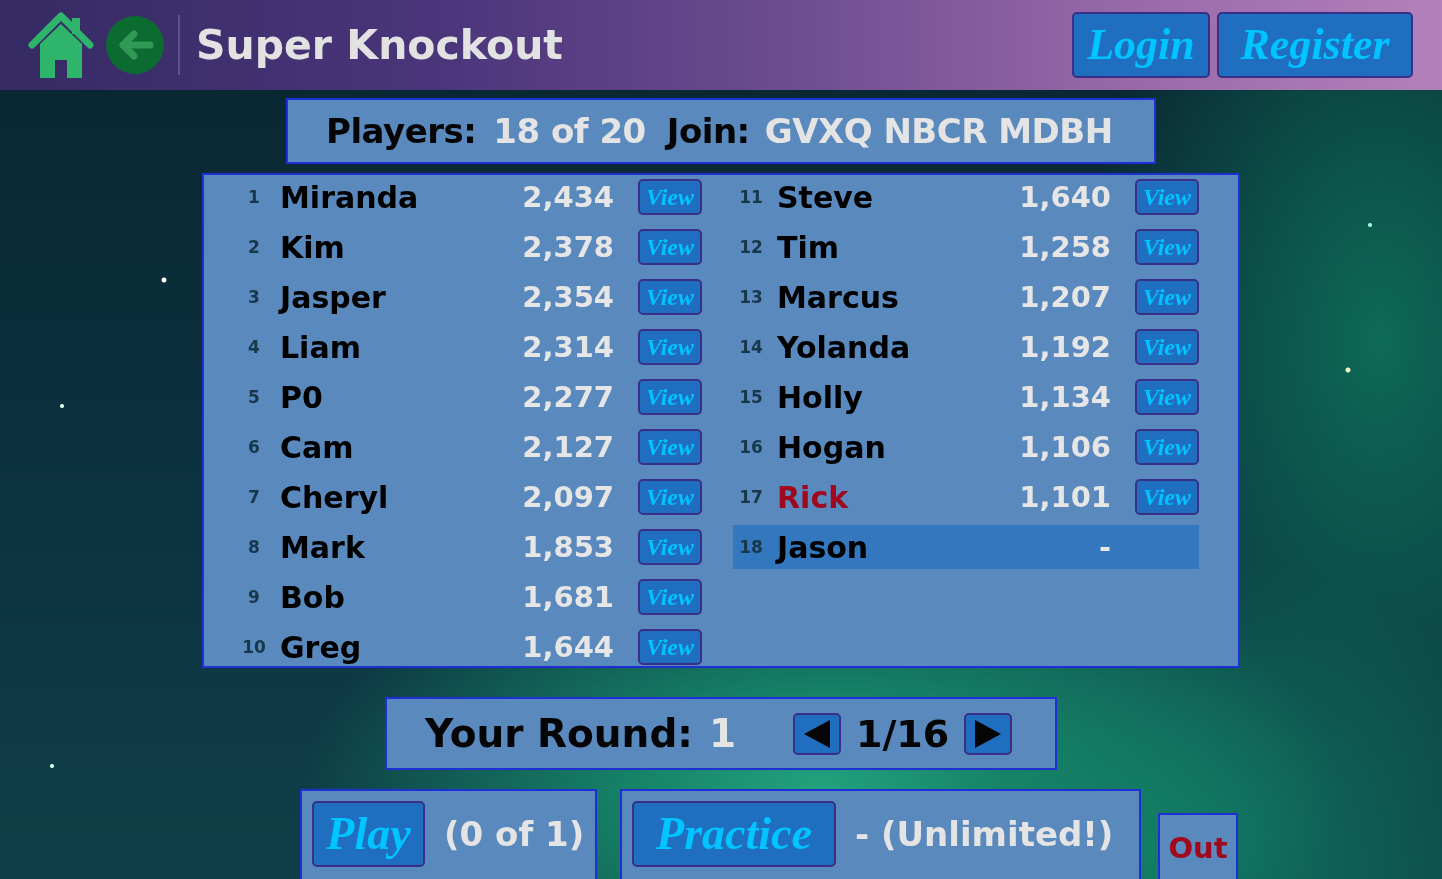 The image size is (1442, 879). Describe the element at coordinates (254, 647) in the screenshot. I see `player-rank: 10` at that location.